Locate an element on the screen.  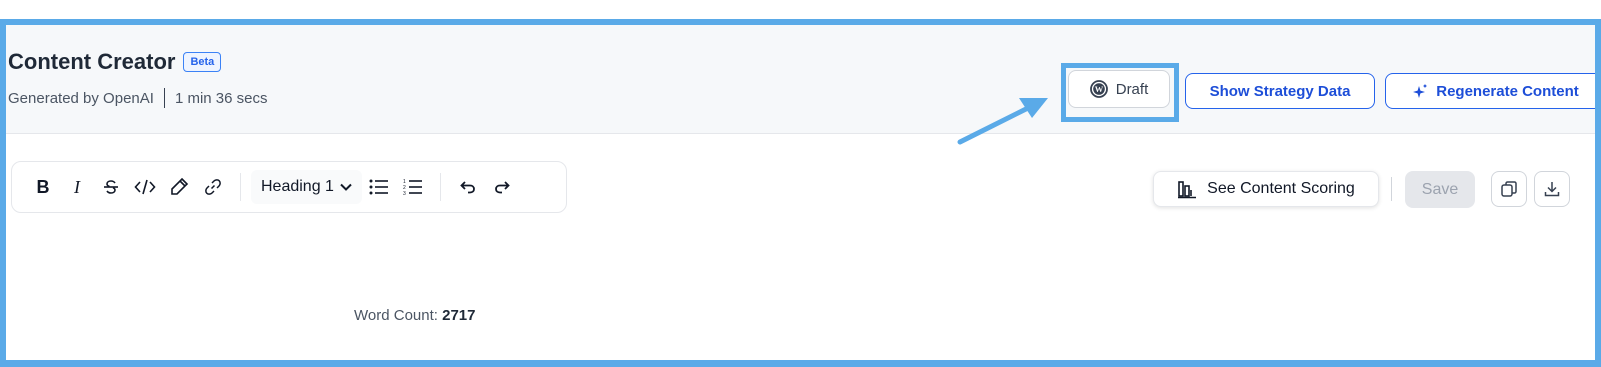
beta-badge: Beta is located at coordinates (202, 62).